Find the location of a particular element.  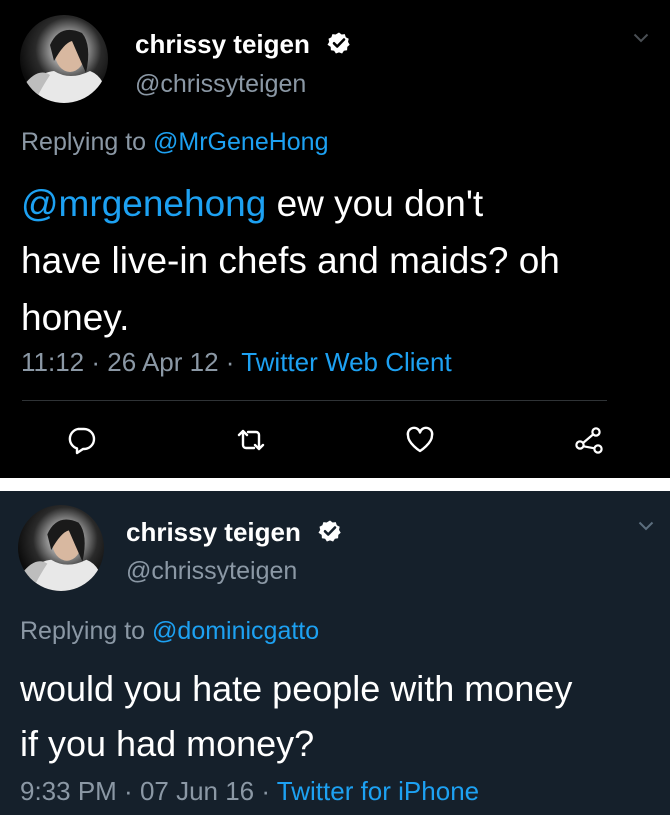

share-icon is located at coordinates (589, 440).